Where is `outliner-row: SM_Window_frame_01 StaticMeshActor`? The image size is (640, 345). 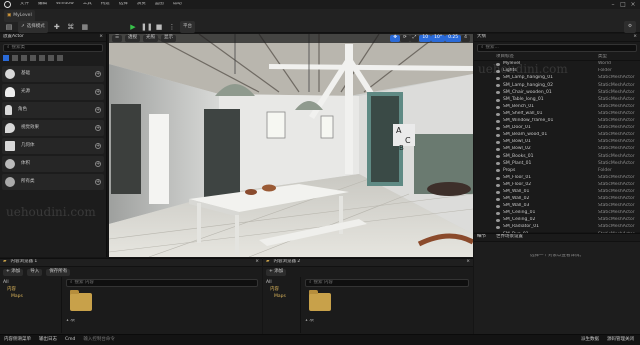 outliner-row: SM_Window_frame_01 StaticMeshActor is located at coordinates (557, 121).